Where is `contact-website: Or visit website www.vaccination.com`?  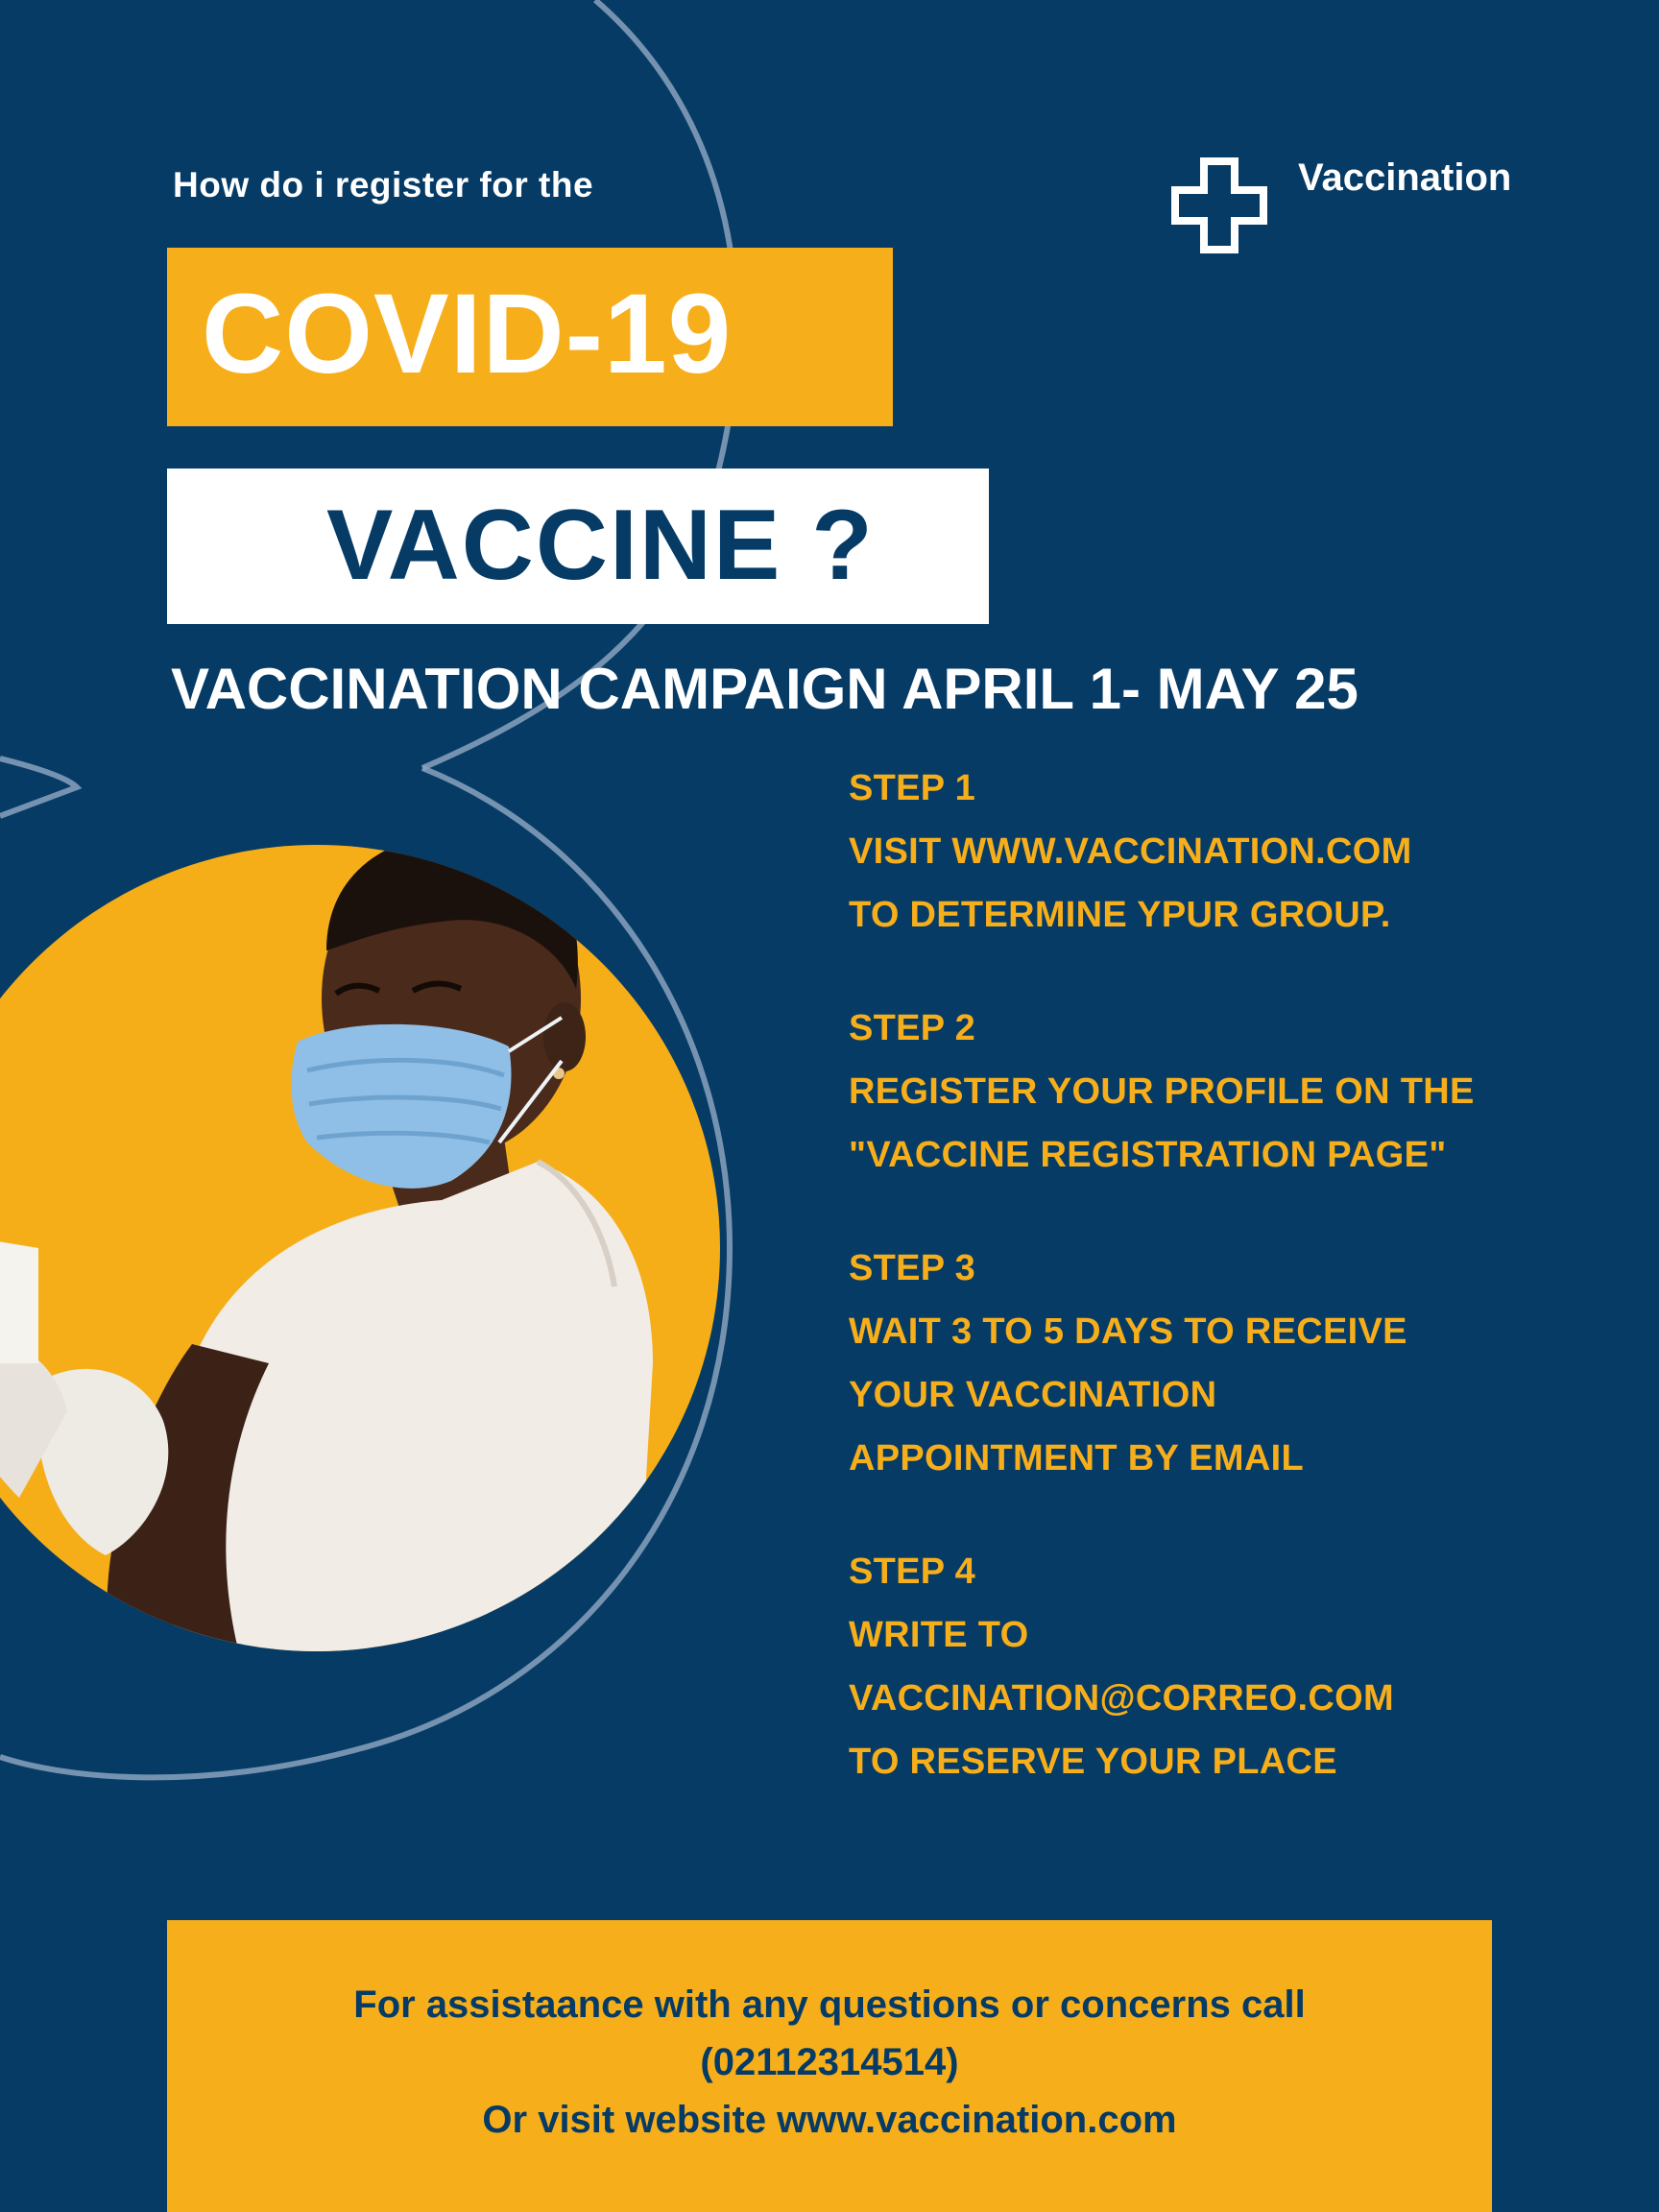
contact-website: Or visit website www.vaccination.com is located at coordinates (829, 2120).